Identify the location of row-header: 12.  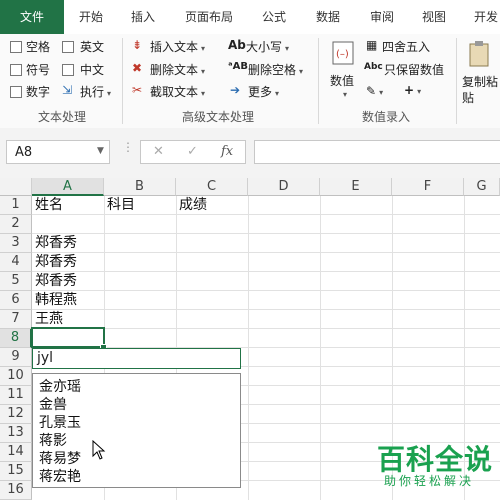
(16, 414).